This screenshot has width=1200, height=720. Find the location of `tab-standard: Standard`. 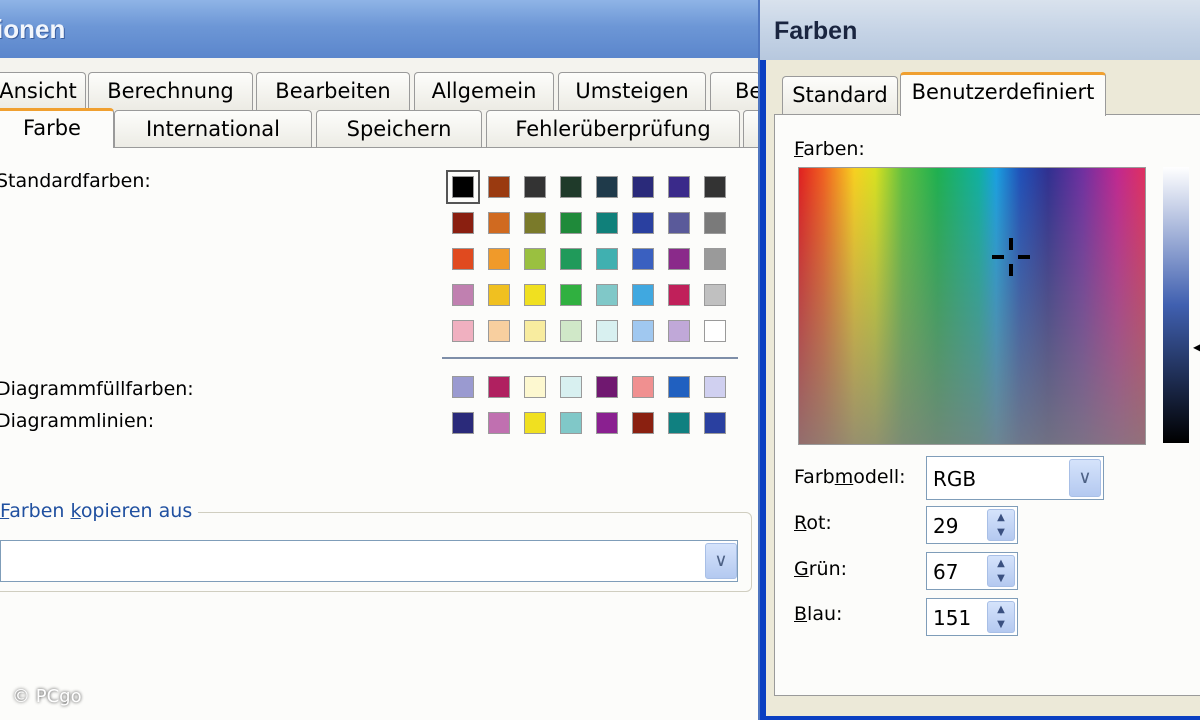

tab-standard: Standard is located at coordinates (840, 95).